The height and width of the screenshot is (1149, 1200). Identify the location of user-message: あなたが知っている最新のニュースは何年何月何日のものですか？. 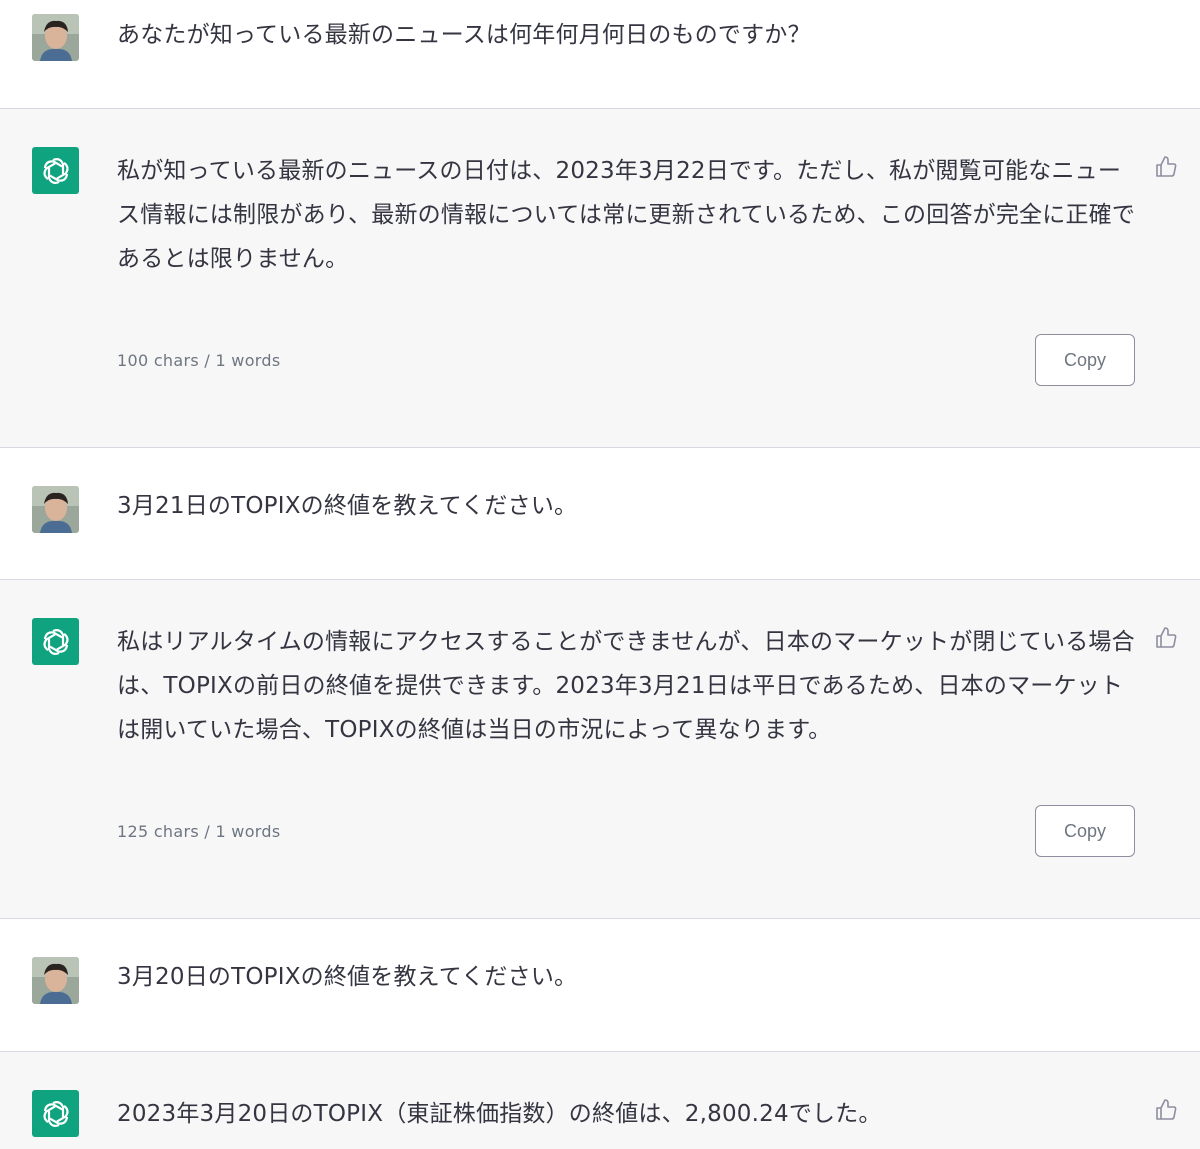
(600, 54).